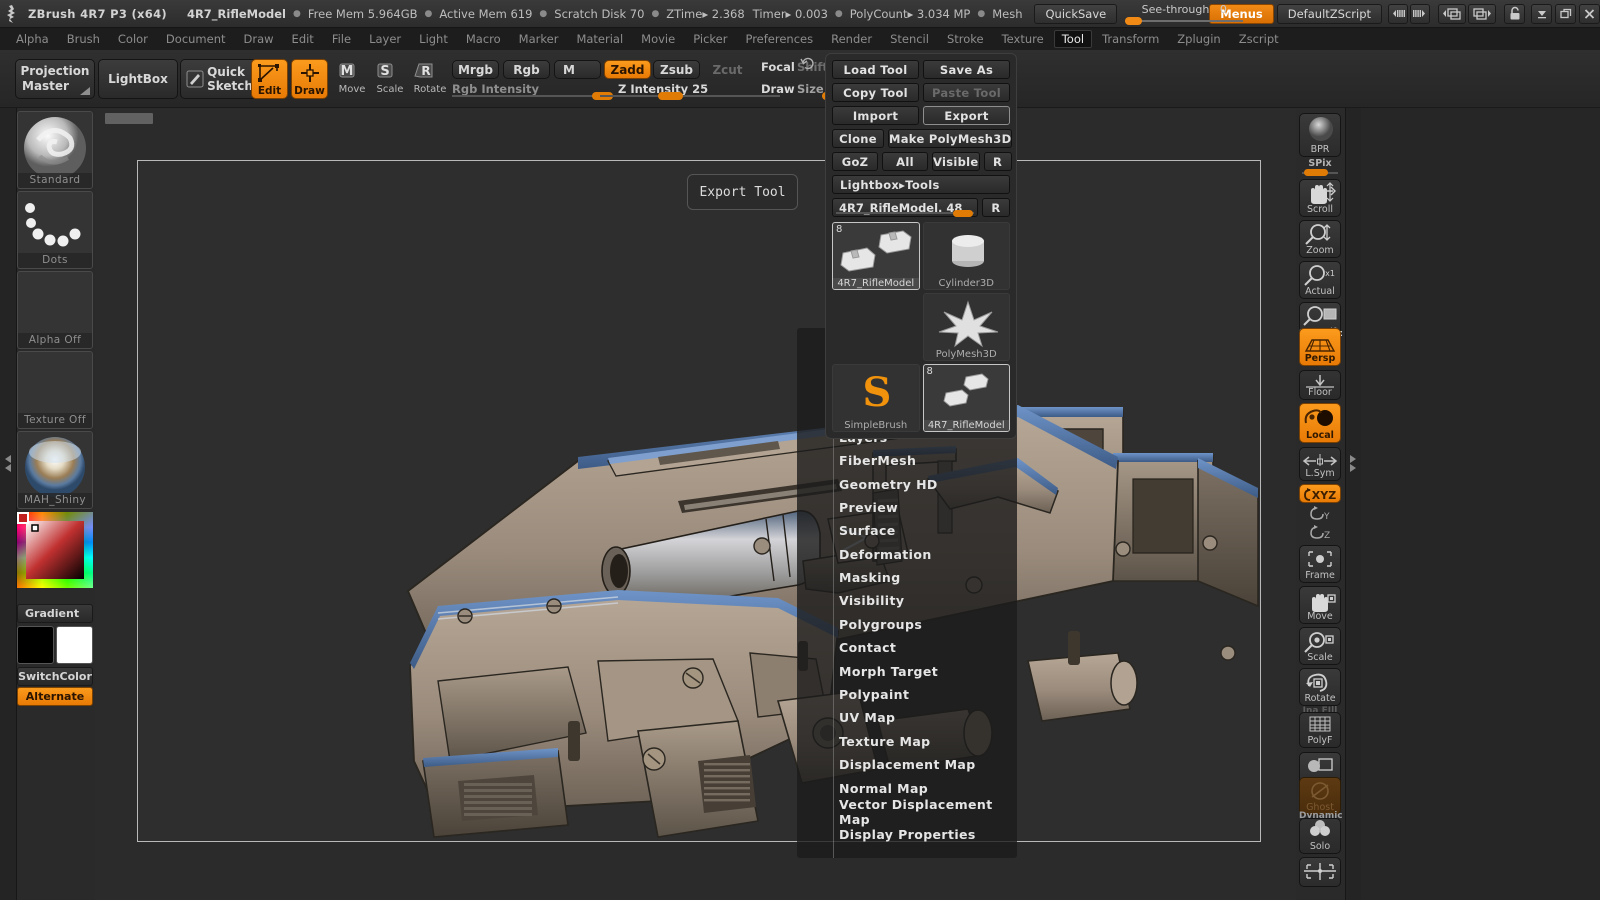 This screenshot has height=900, width=1600. Describe the element at coordinates (475, 69) in the screenshot. I see `mrgb-button: Mrgb` at that location.